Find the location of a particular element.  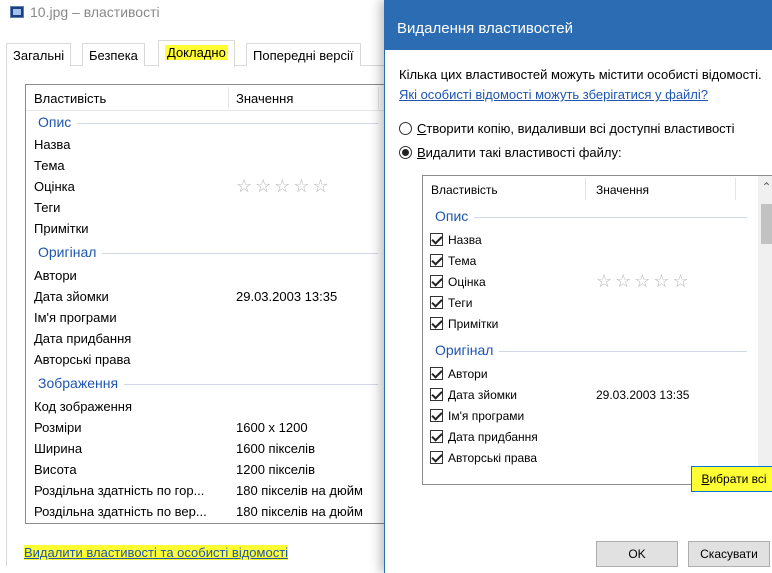

radio-remove-properties: Видалити такі властивості файлу: is located at coordinates (579, 155).